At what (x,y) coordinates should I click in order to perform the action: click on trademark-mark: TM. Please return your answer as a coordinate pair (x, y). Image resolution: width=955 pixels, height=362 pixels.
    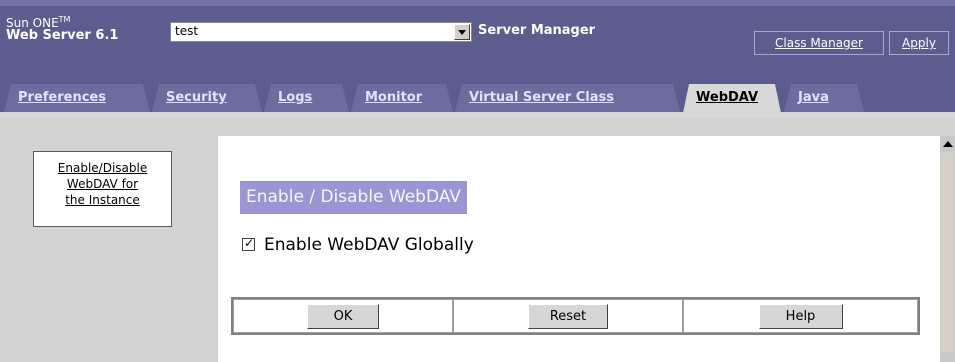
    Looking at the image, I should click on (64, 19).